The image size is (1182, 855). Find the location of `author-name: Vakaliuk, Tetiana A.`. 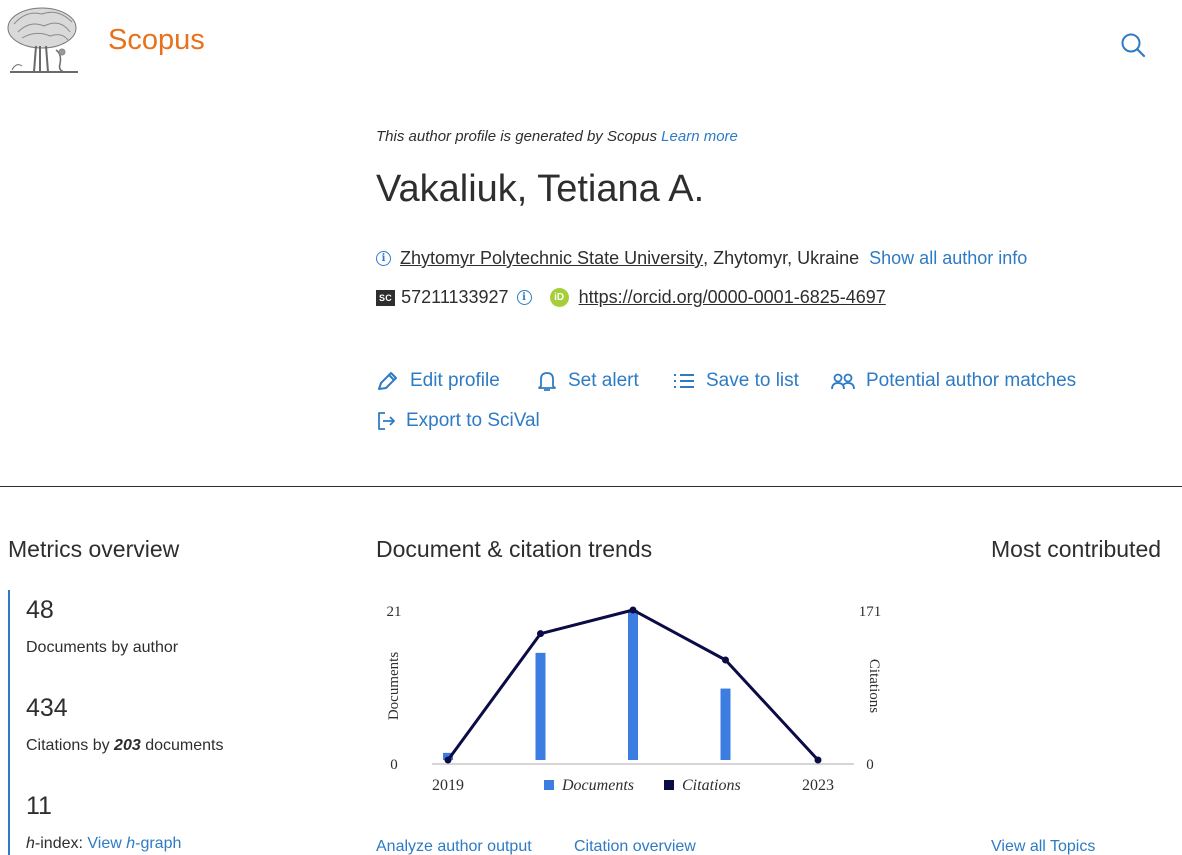

author-name: Vakaliuk, Tetiana A. is located at coordinates (540, 189).